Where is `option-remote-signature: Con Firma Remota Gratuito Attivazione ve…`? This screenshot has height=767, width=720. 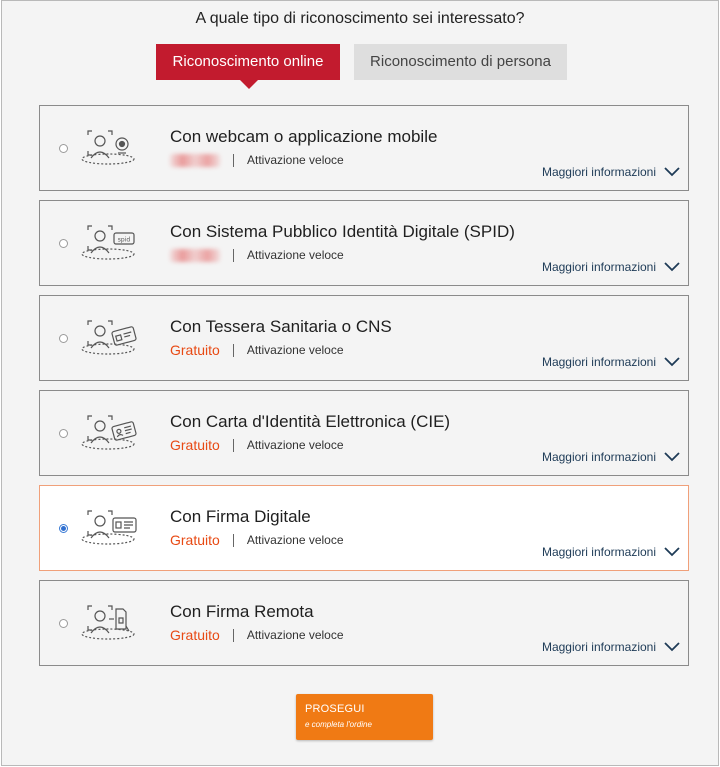
option-remote-signature: Con Firma Remota Gratuito Attivazione ve… is located at coordinates (364, 623).